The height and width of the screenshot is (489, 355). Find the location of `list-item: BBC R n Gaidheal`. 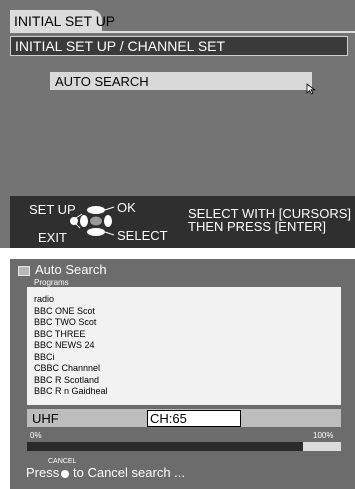

list-item: BBC R n Gaidheal is located at coordinates (71, 391).